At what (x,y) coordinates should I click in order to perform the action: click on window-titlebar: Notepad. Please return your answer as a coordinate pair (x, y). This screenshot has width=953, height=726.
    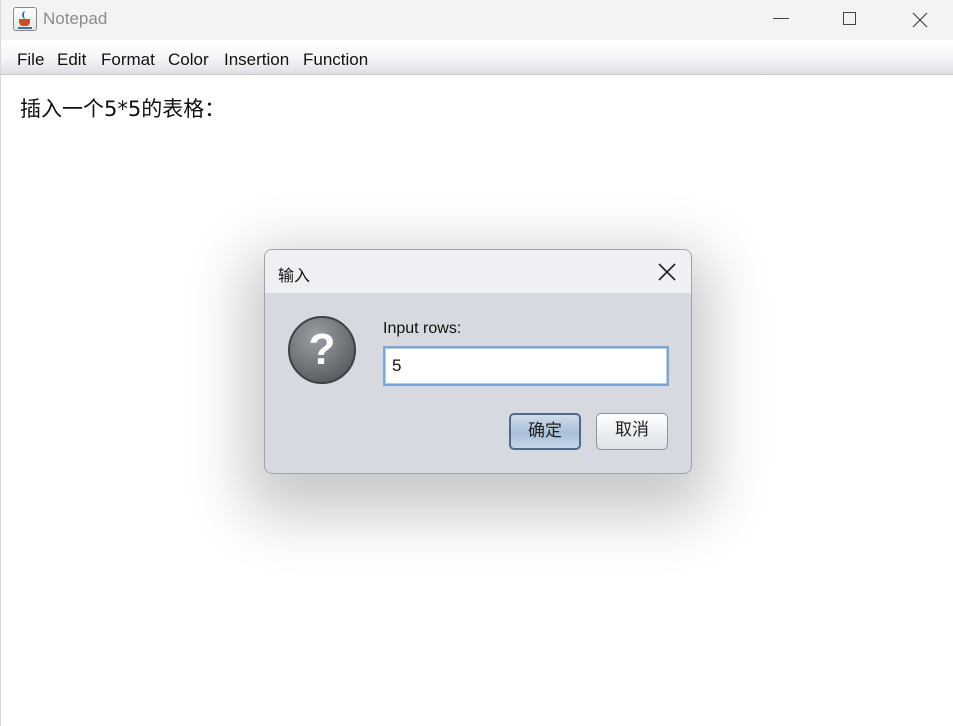
    Looking at the image, I should click on (477, 20).